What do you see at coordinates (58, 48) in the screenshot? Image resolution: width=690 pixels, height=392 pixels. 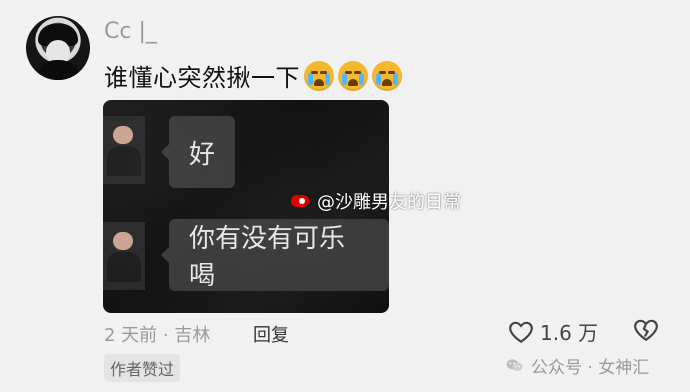 I see `user-avatar` at bounding box center [58, 48].